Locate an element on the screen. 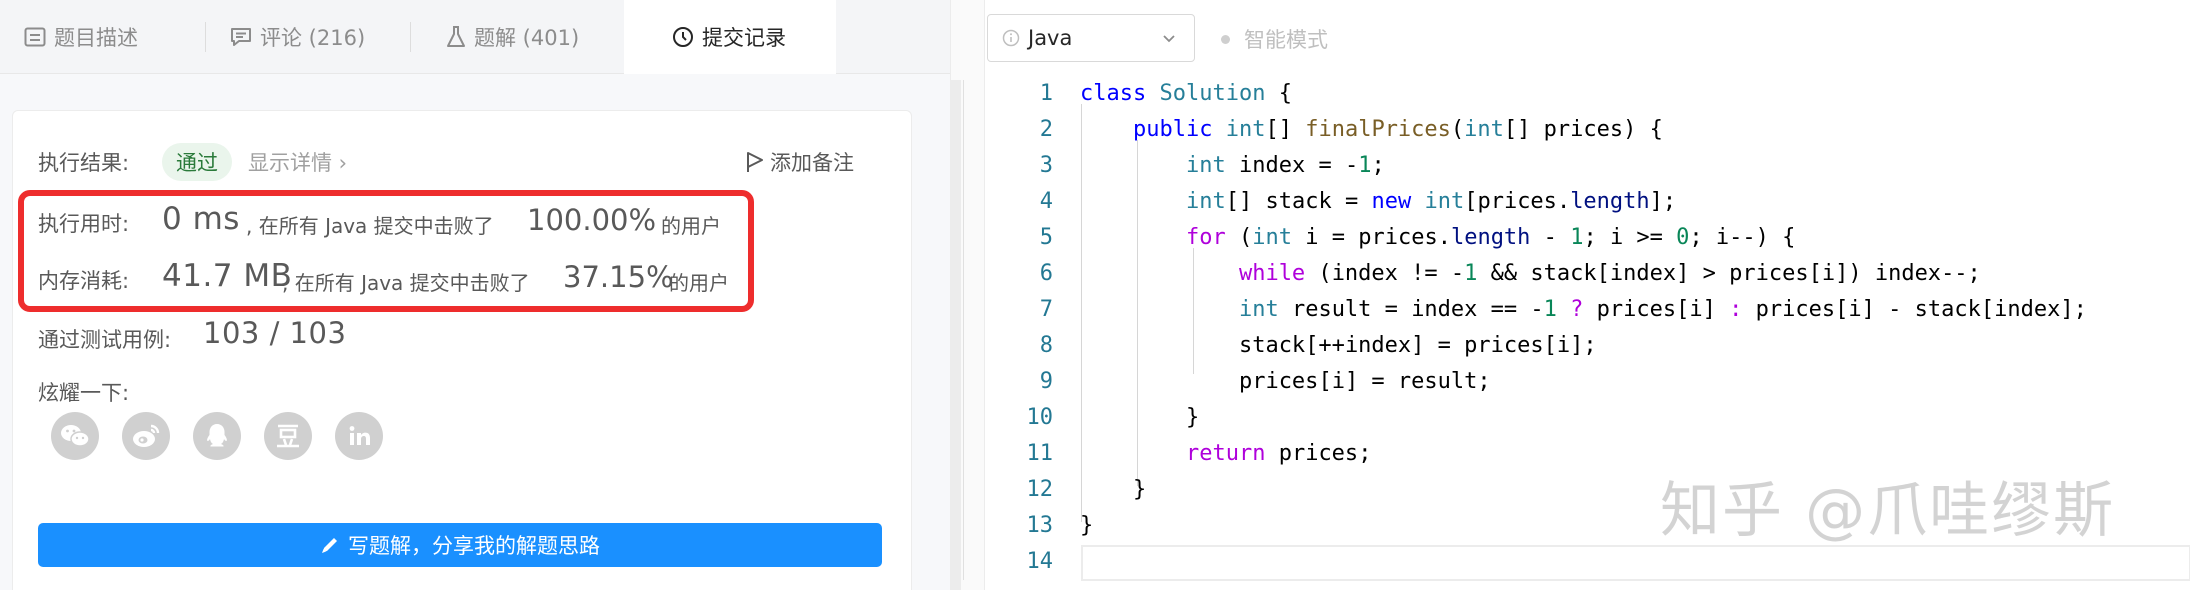 This screenshot has width=2190, height=590. tab-comments-label: 评论 (216) is located at coordinates (313, 38).